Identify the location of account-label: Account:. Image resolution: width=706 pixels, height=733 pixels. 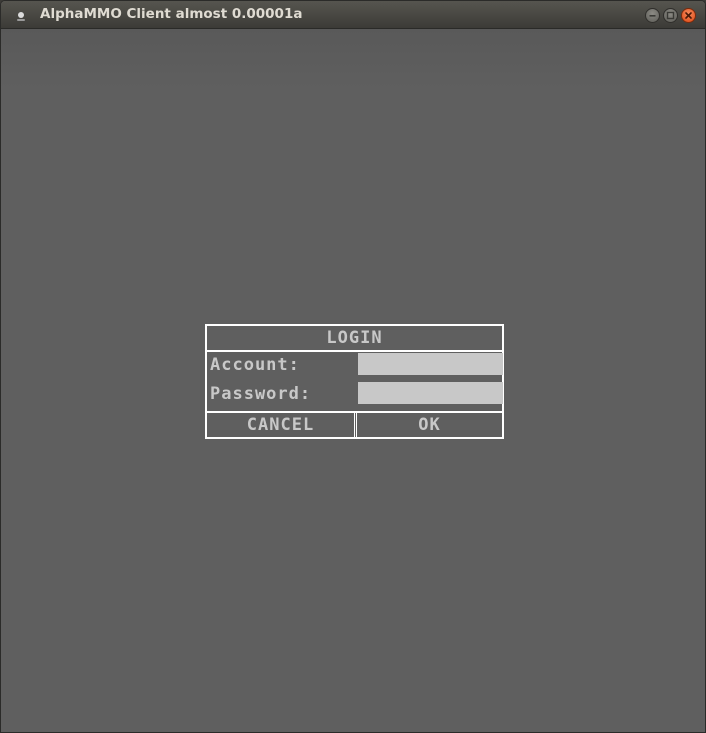
(255, 365).